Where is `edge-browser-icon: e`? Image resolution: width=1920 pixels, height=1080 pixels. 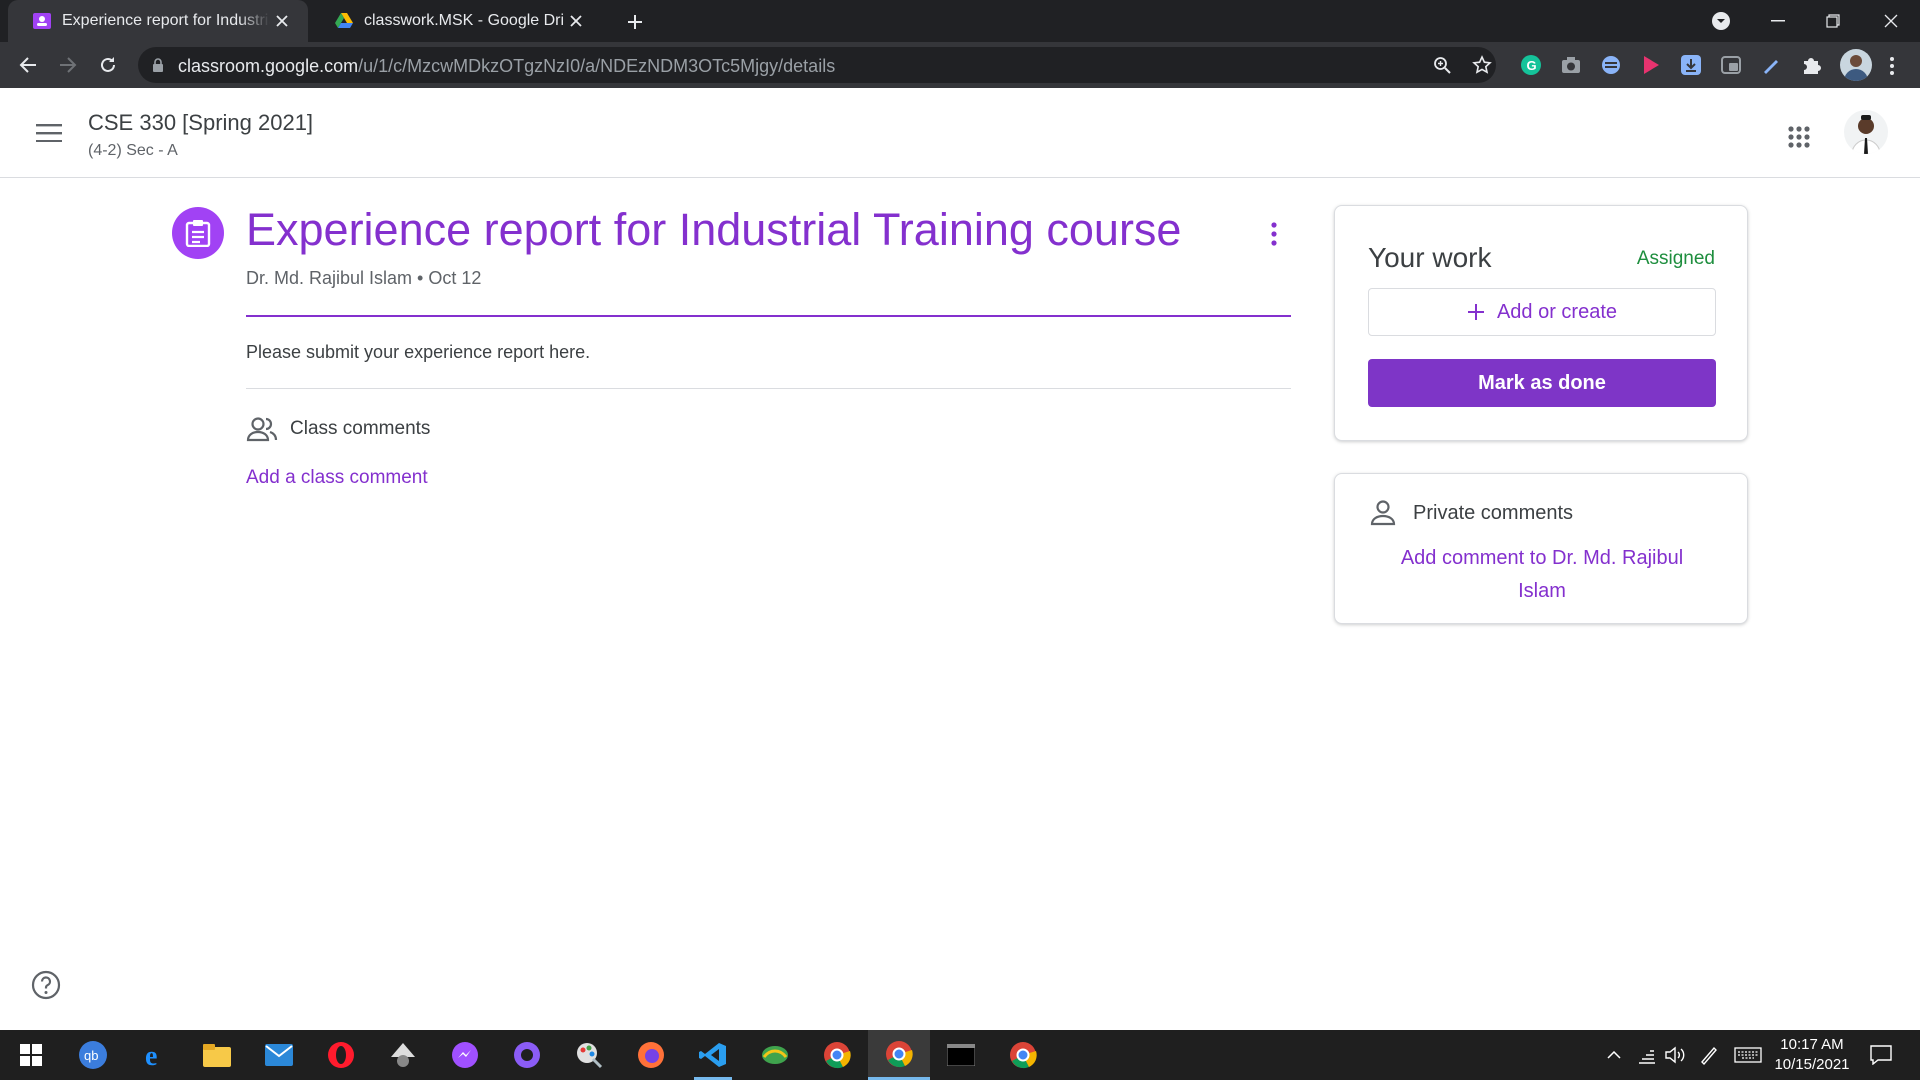 edge-browser-icon: e is located at coordinates (155, 1055).